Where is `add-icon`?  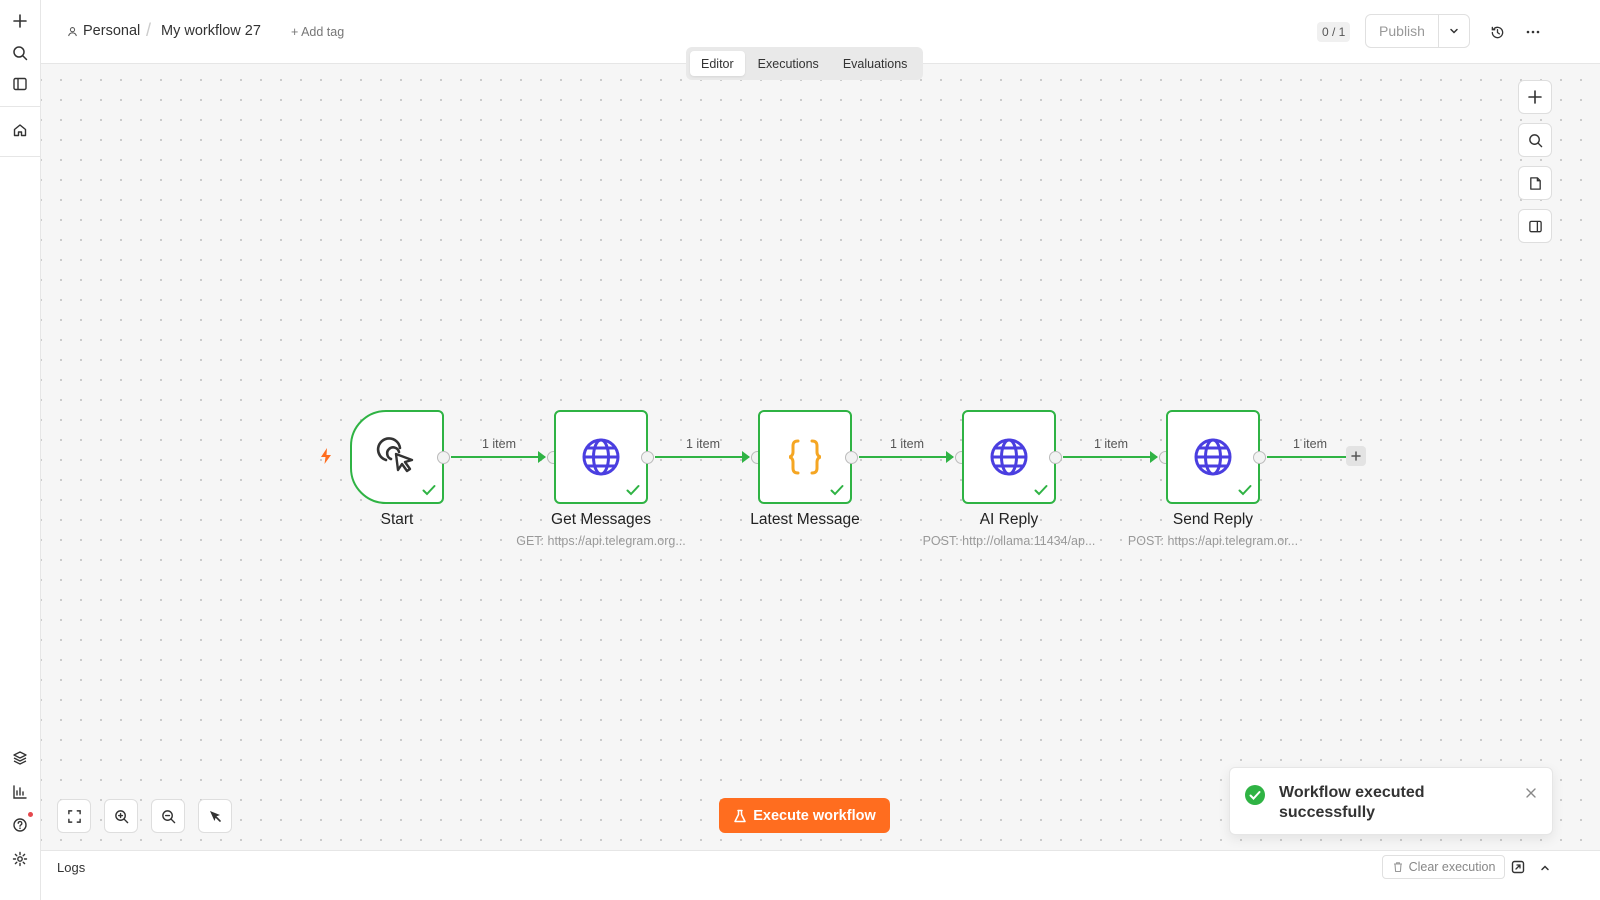 add-icon is located at coordinates (20, 21).